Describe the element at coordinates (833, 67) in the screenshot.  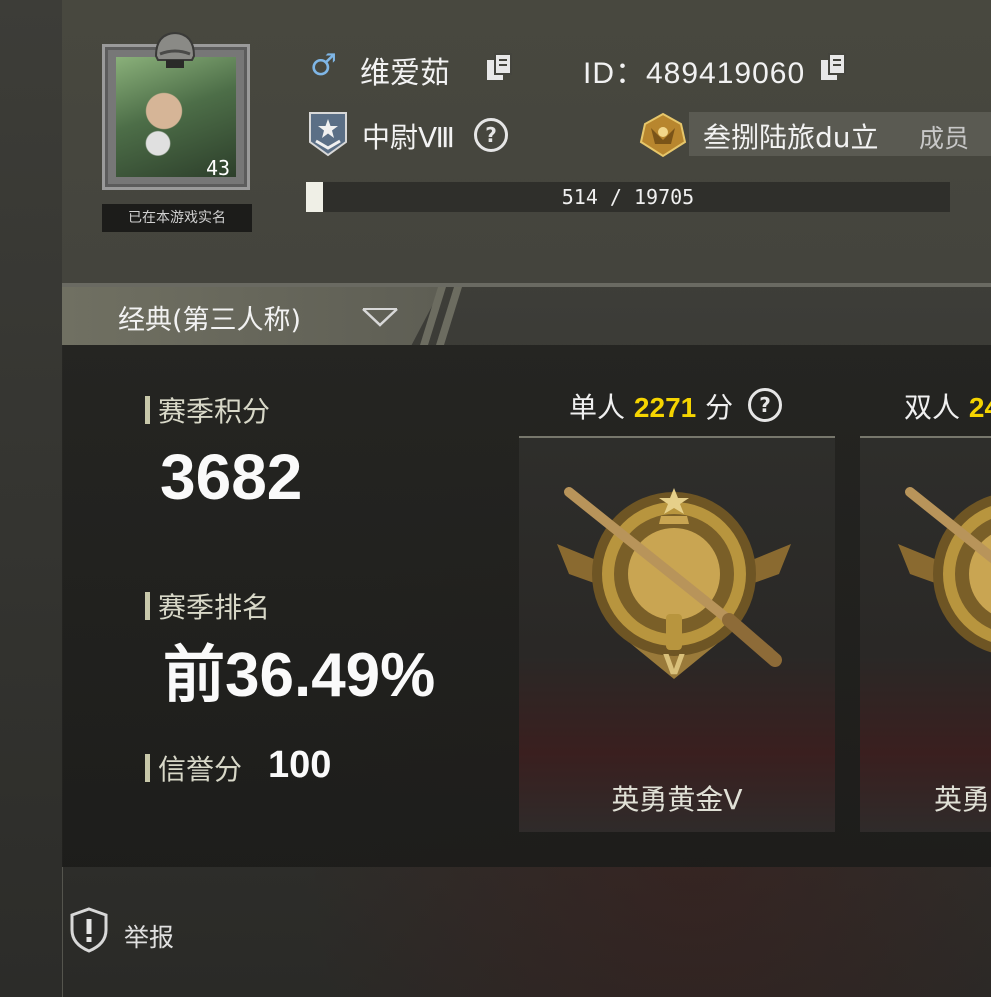
I see `copy-id-icon` at that location.